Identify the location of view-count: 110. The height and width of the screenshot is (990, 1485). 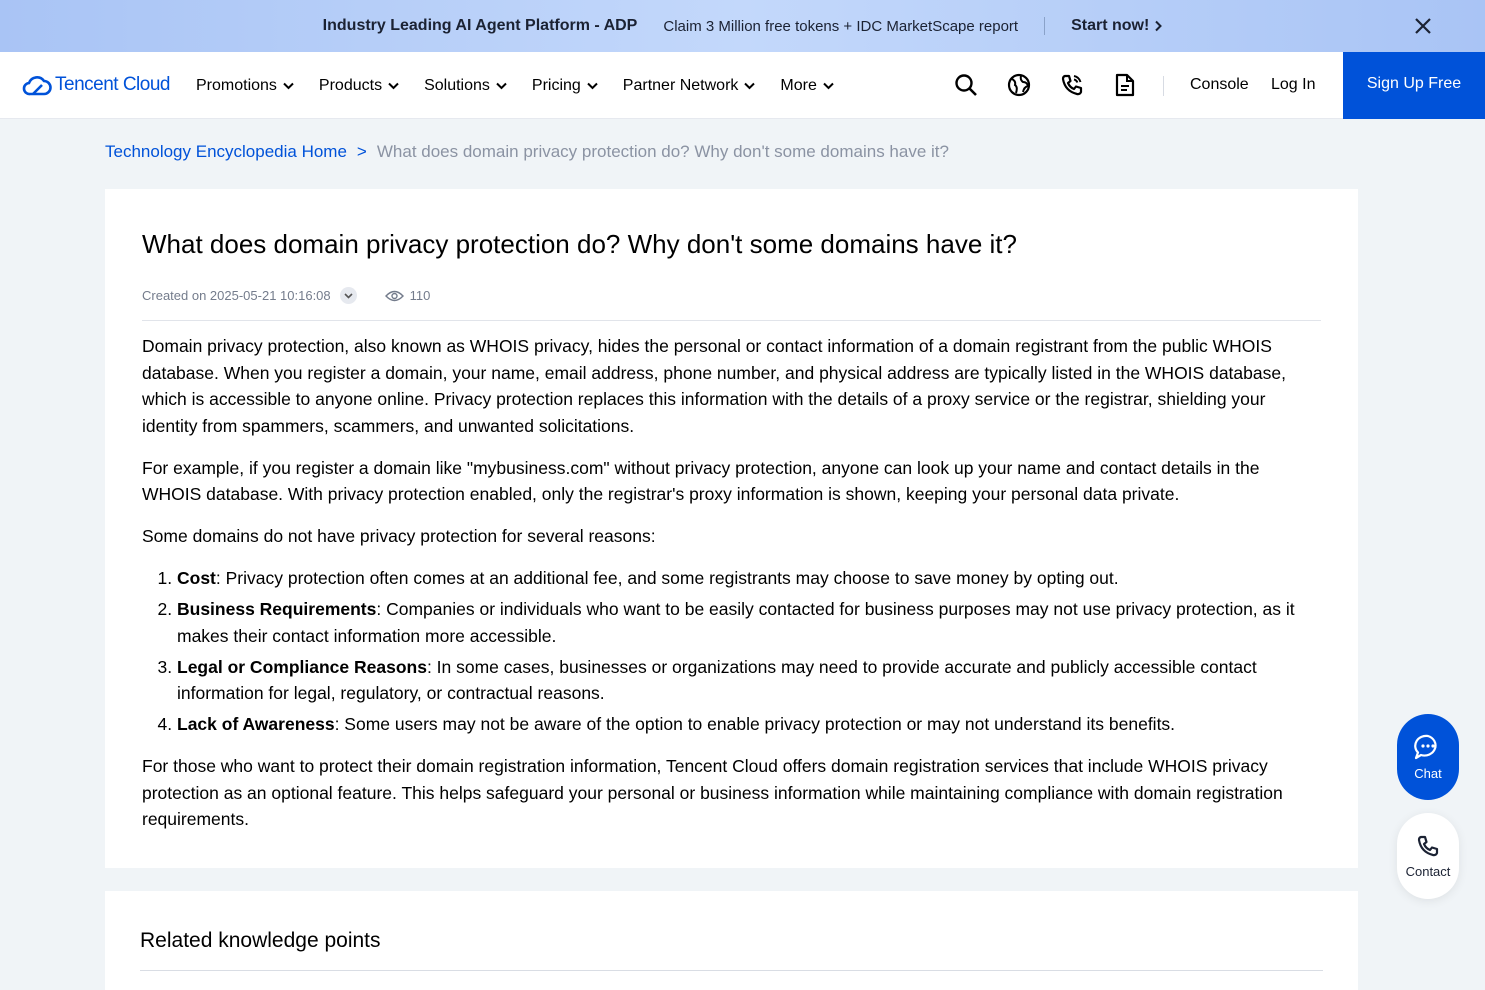
(407, 295).